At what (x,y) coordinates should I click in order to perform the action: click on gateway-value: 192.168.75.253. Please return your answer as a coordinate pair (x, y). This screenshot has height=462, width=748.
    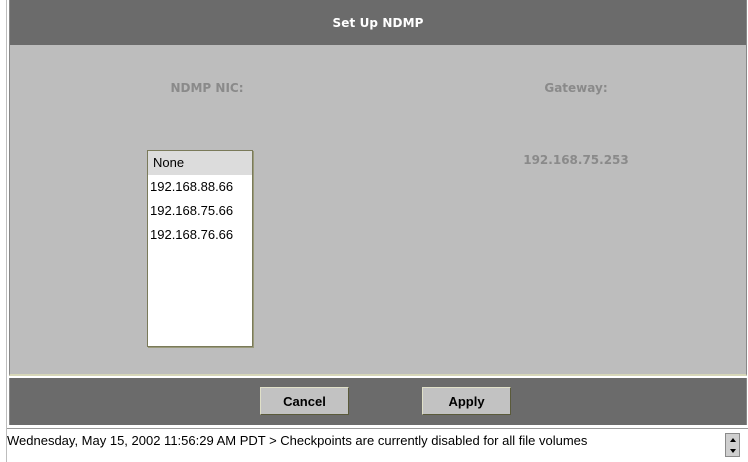
    Looking at the image, I should click on (576, 160).